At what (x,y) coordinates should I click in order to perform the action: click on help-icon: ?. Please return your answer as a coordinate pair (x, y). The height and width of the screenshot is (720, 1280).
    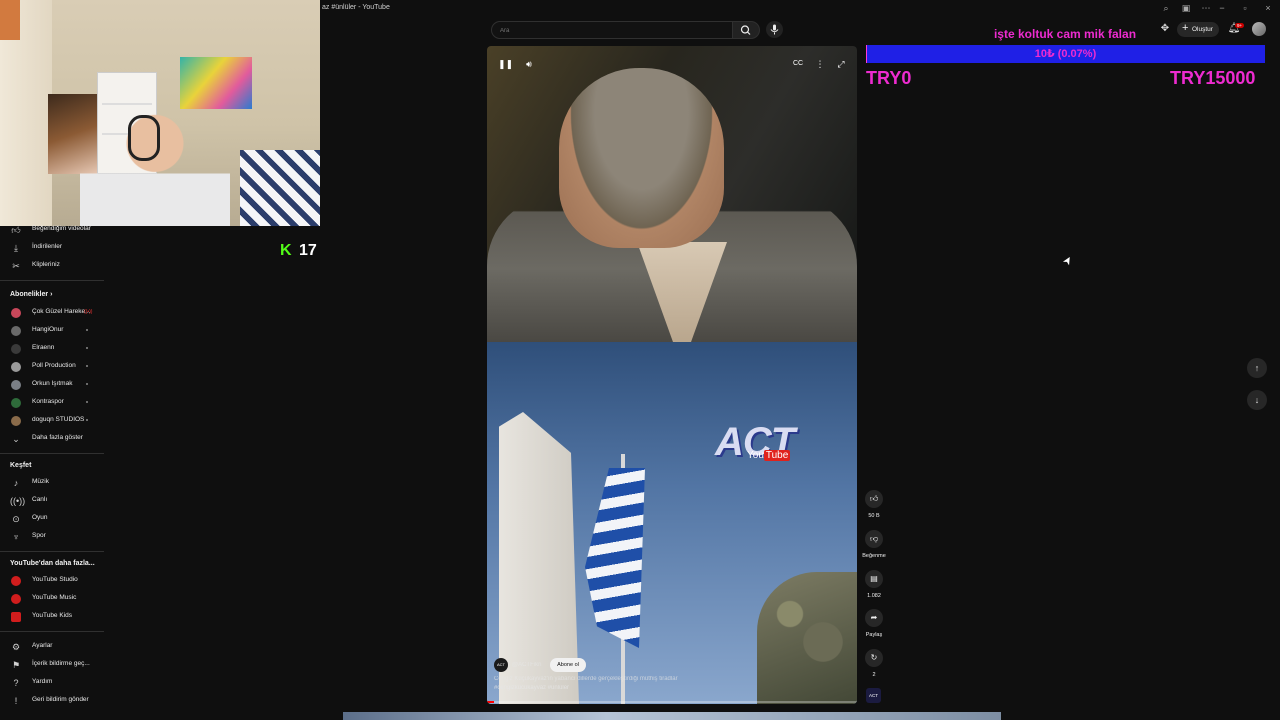
    Looking at the image, I should click on (16, 683).